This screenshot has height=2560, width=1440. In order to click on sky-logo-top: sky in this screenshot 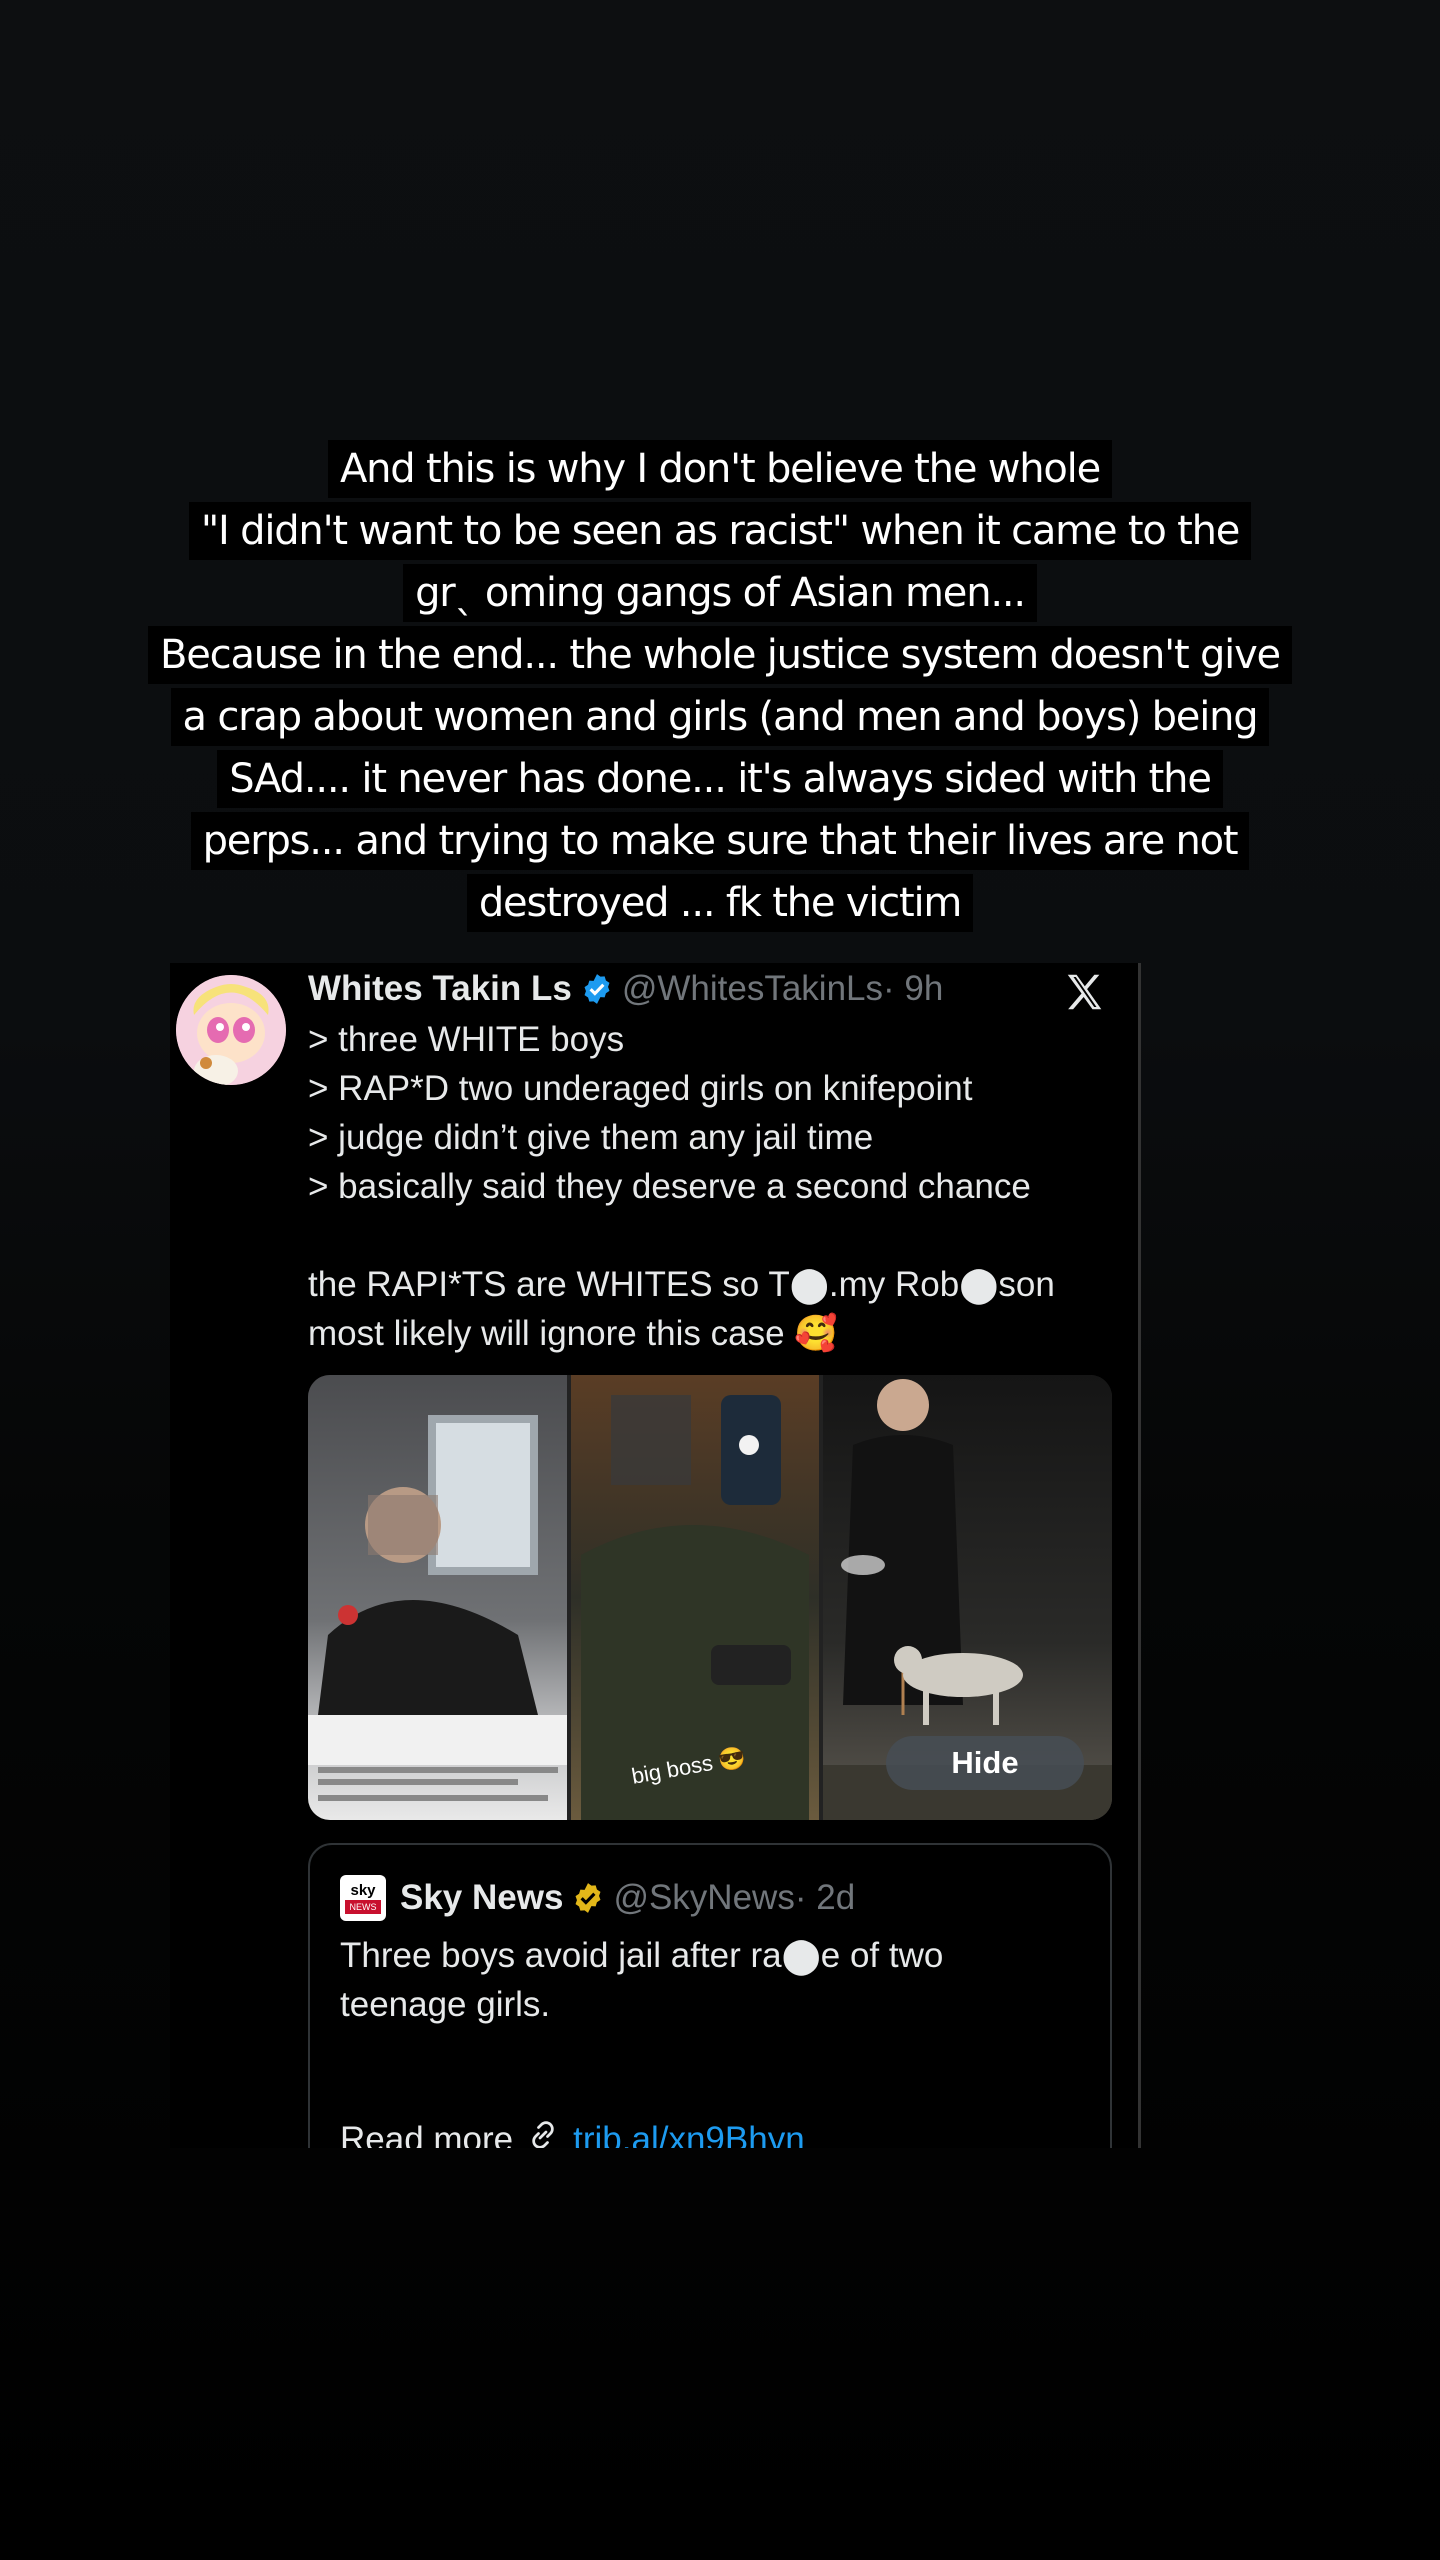, I will do `click(363, 1890)`.